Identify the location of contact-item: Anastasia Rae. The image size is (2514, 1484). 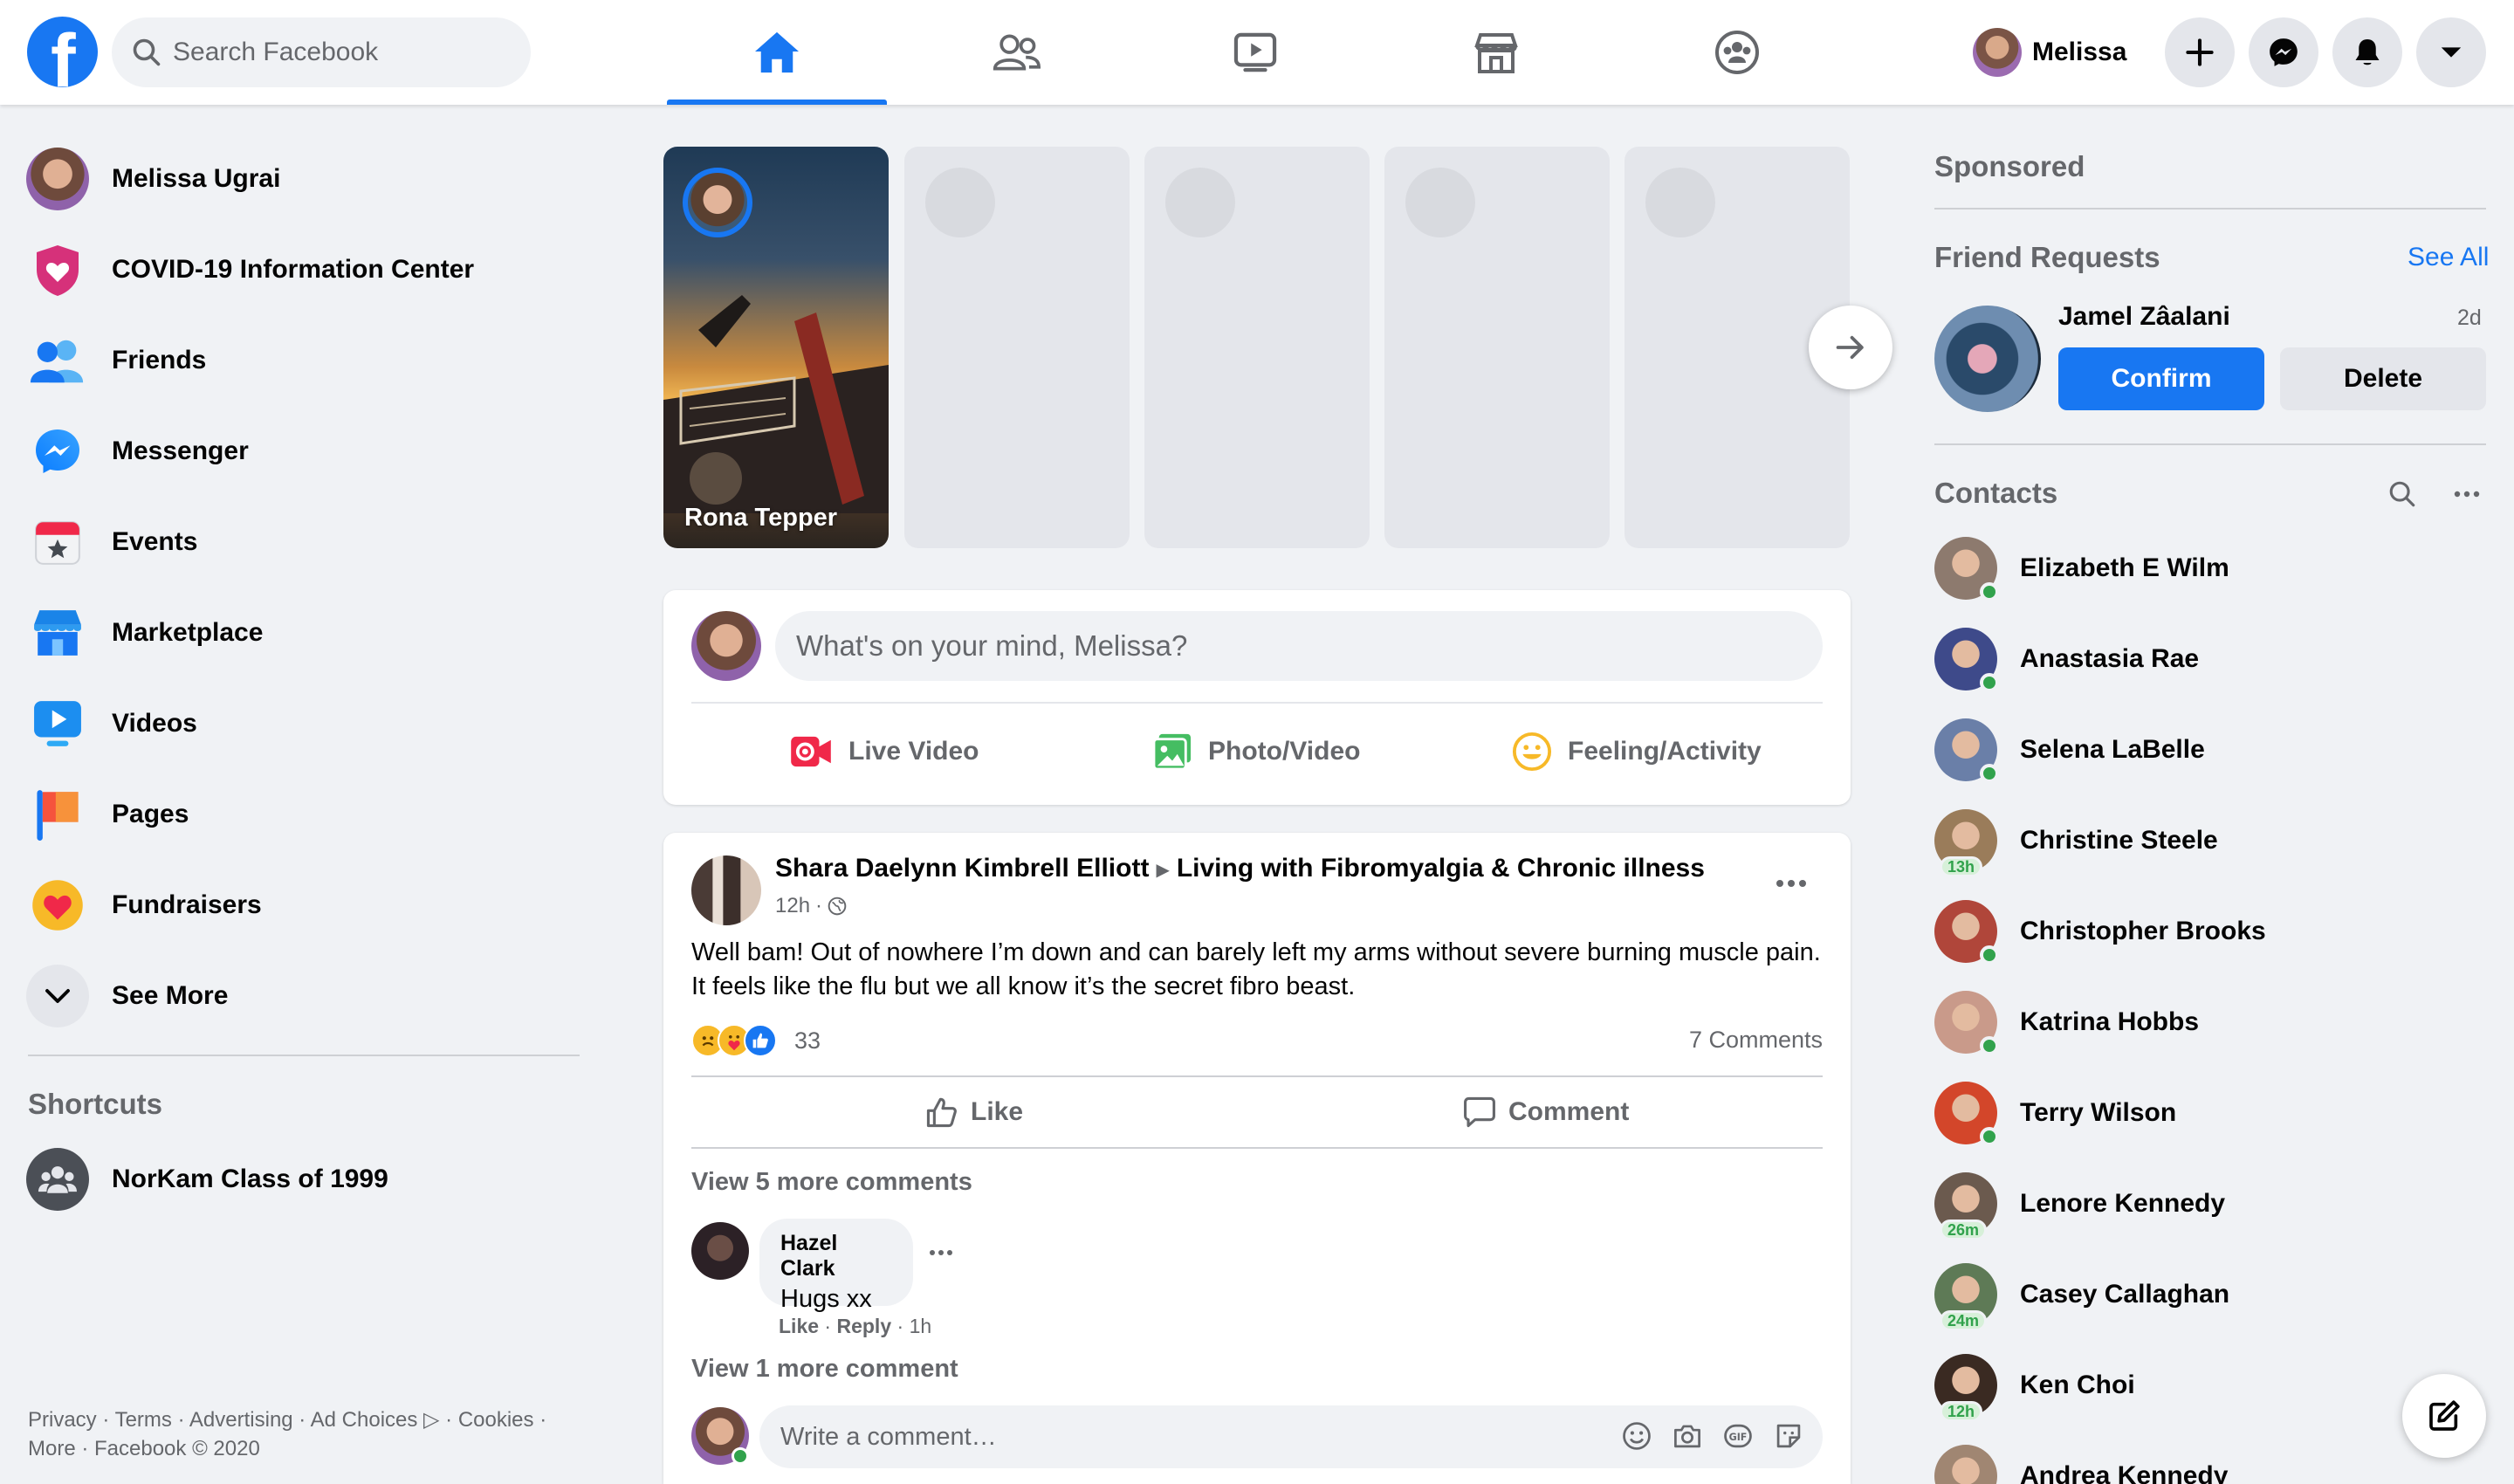
(2205, 659).